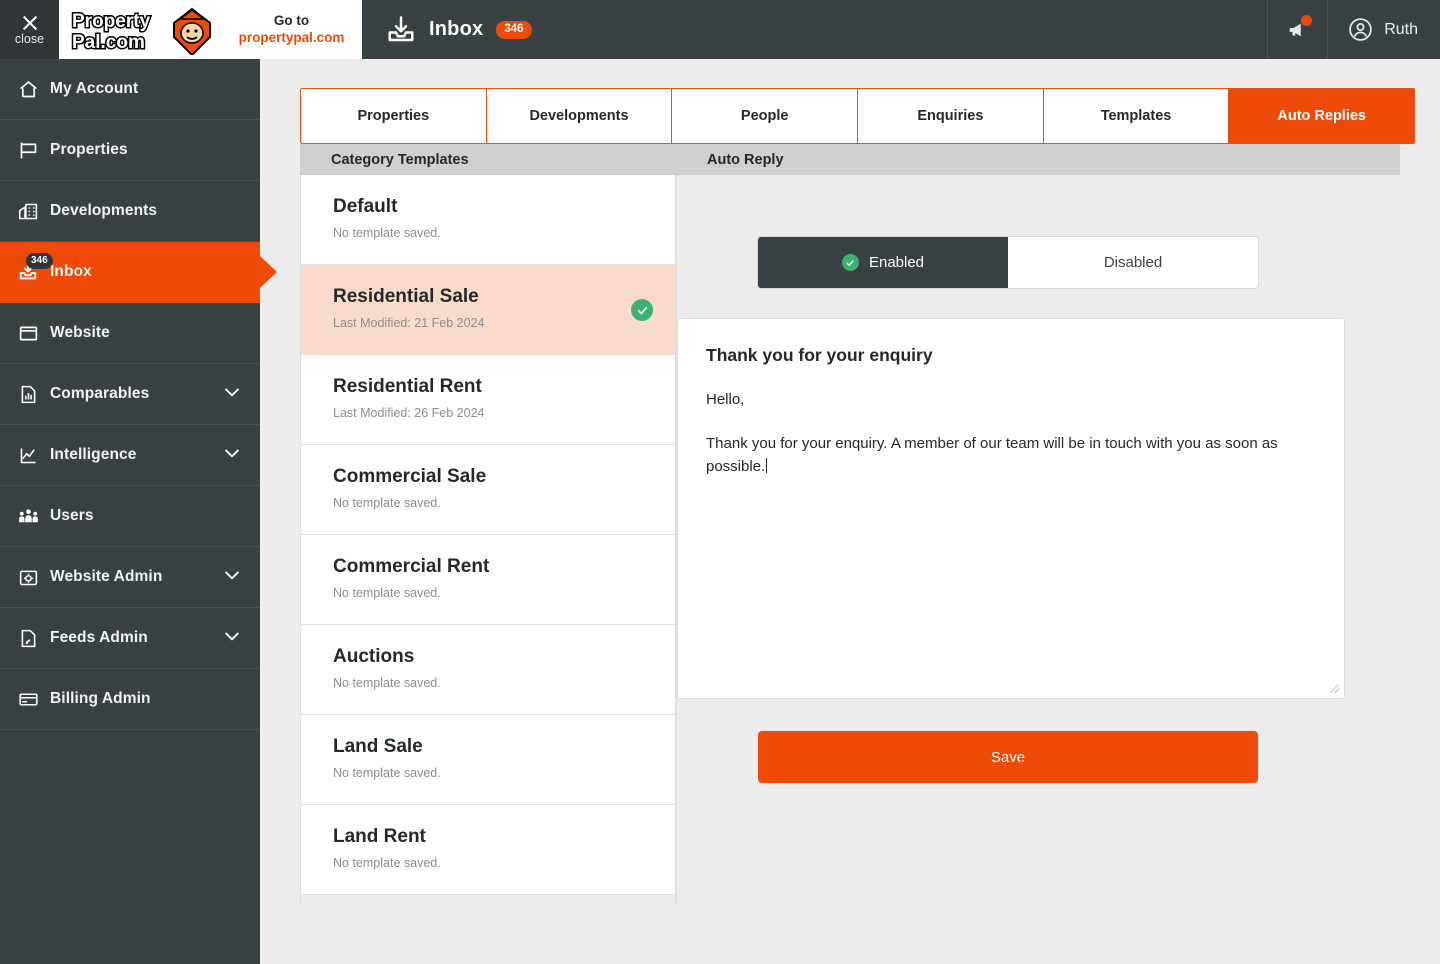 The height and width of the screenshot is (964, 1440). I want to click on sidebar-item-website: Website, so click(130, 333).